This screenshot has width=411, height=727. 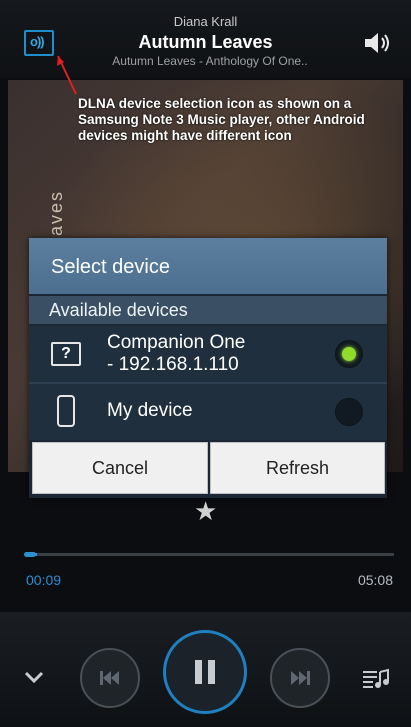 I want to click on previous-icon, so click(x=109, y=678).